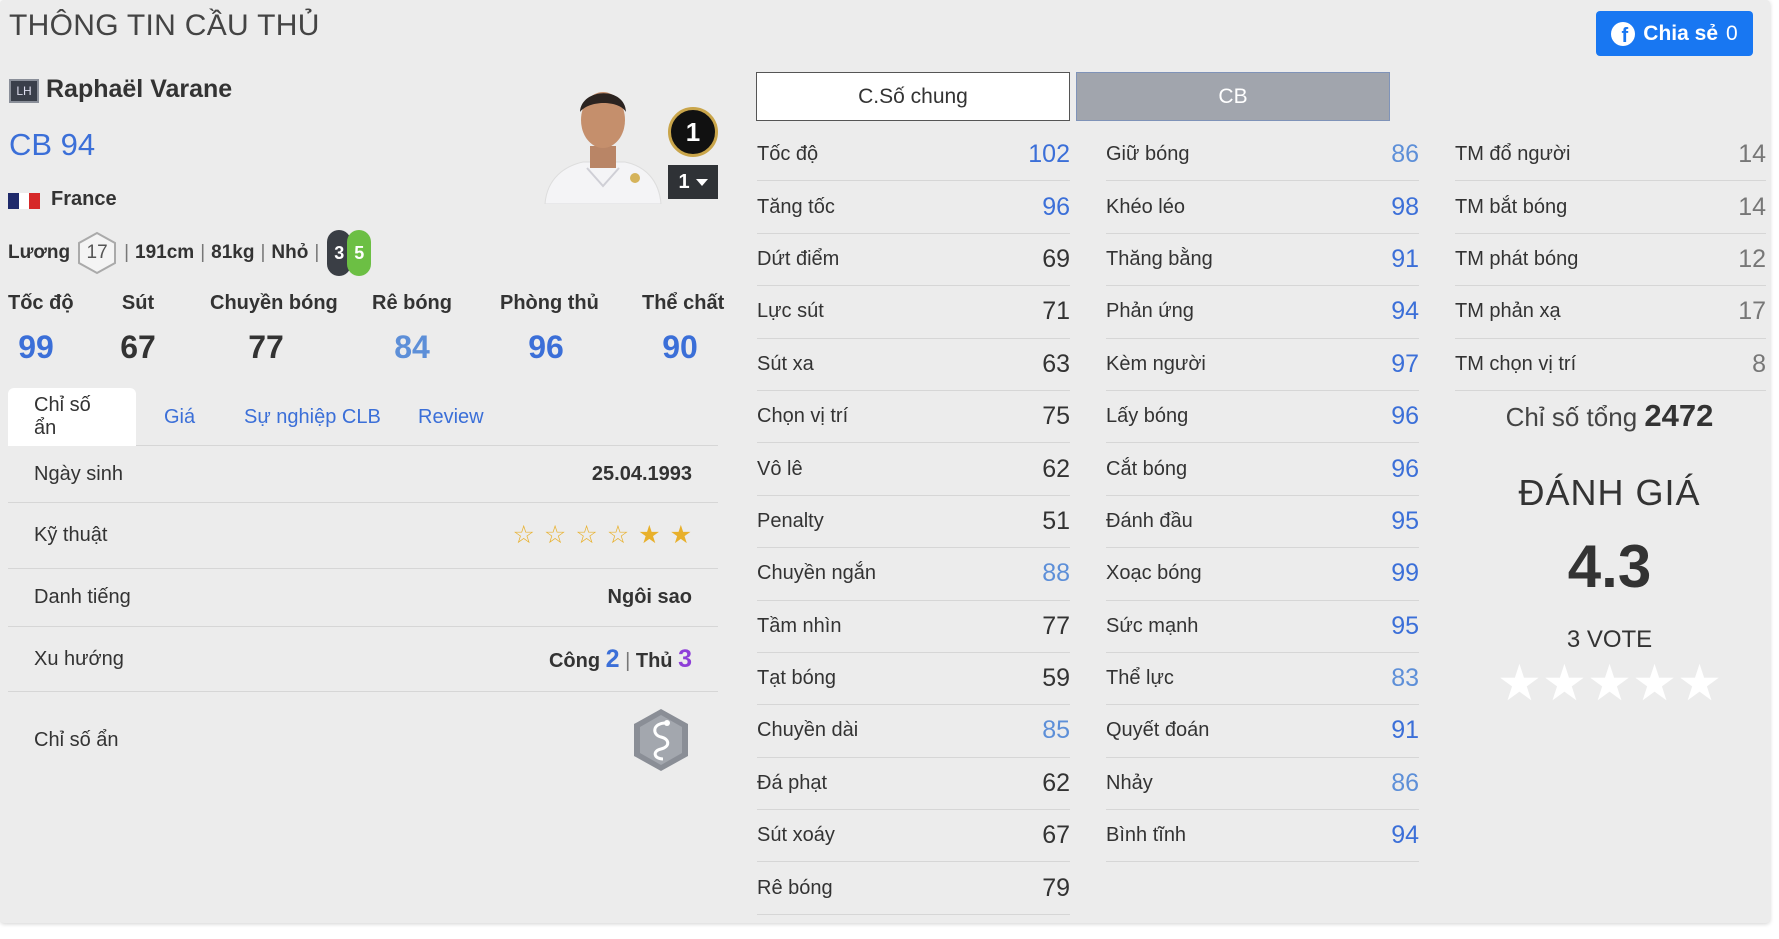 The height and width of the screenshot is (939, 1779). Describe the element at coordinates (913, 469) in the screenshot. I see `stat-row: Vô lê 62` at that location.